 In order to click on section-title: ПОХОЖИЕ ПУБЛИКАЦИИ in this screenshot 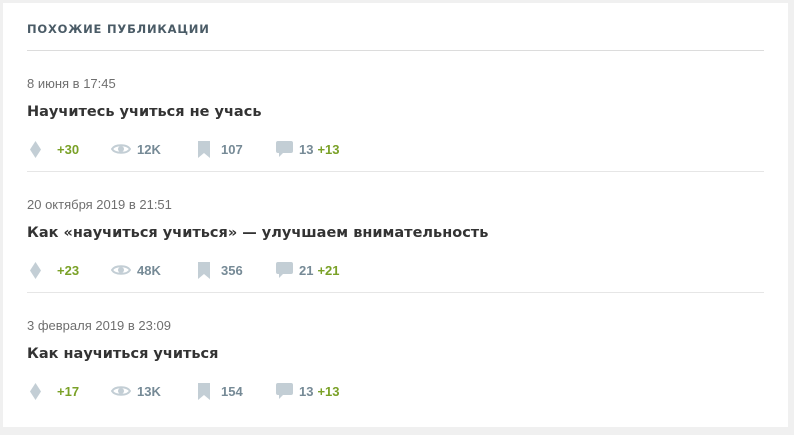, I will do `click(395, 27)`.